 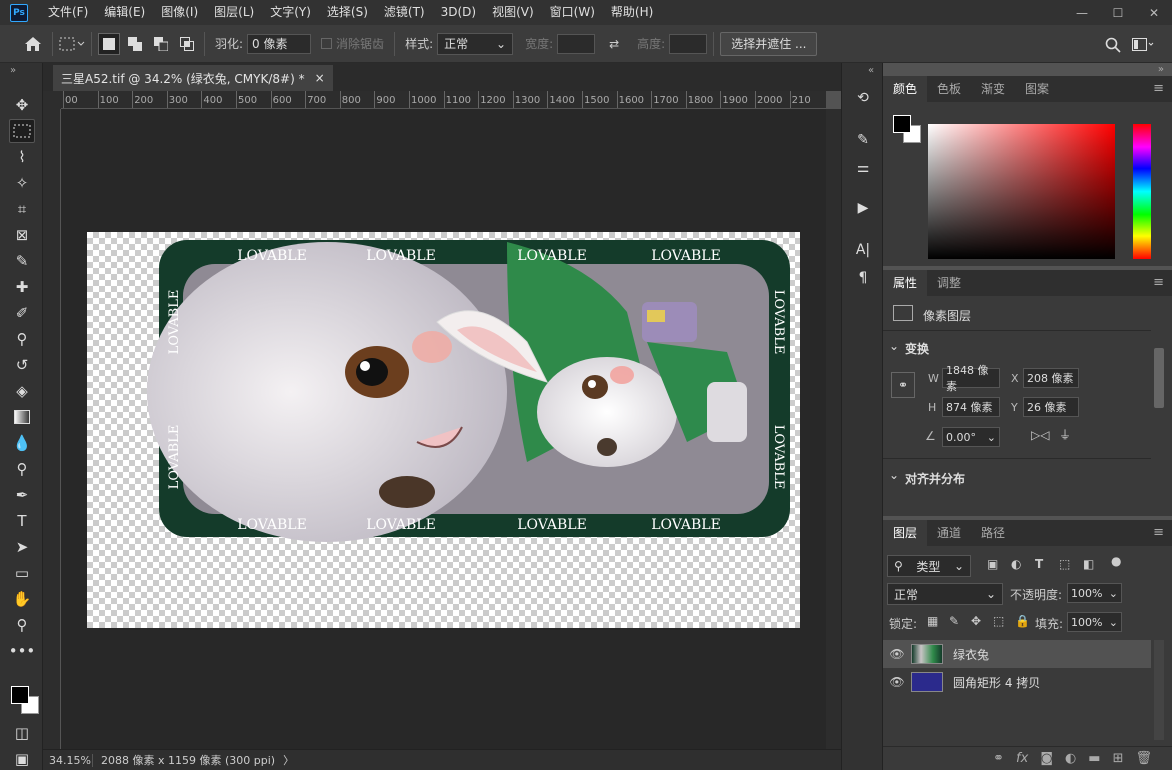 What do you see at coordinates (513, 12) in the screenshot?
I see `menu-view: 视图(V)` at bounding box center [513, 12].